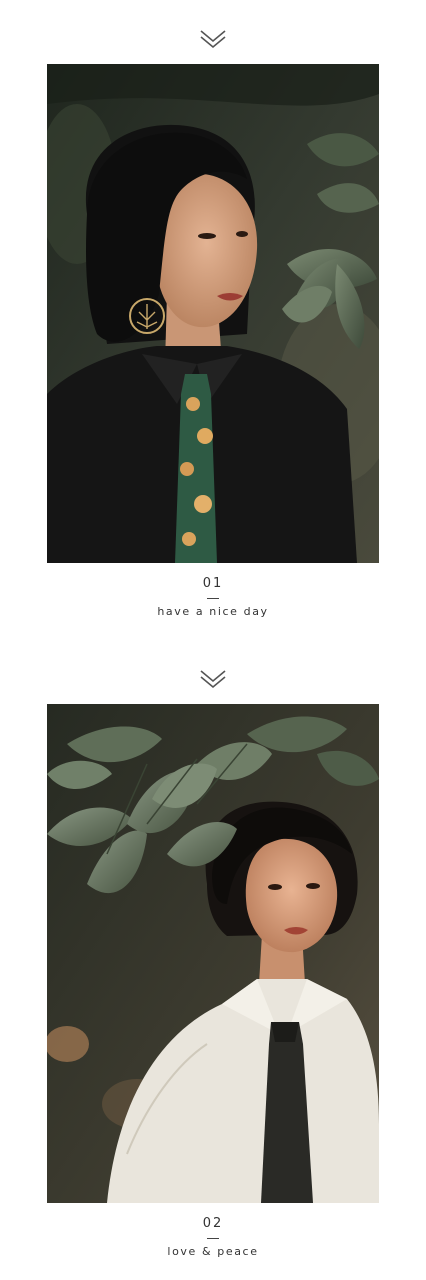 The height and width of the screenshot is (1280, 426). Describe the element at coordinates (213, 611) in the screenshot. I see `section-caption: have a nice day` at that location.